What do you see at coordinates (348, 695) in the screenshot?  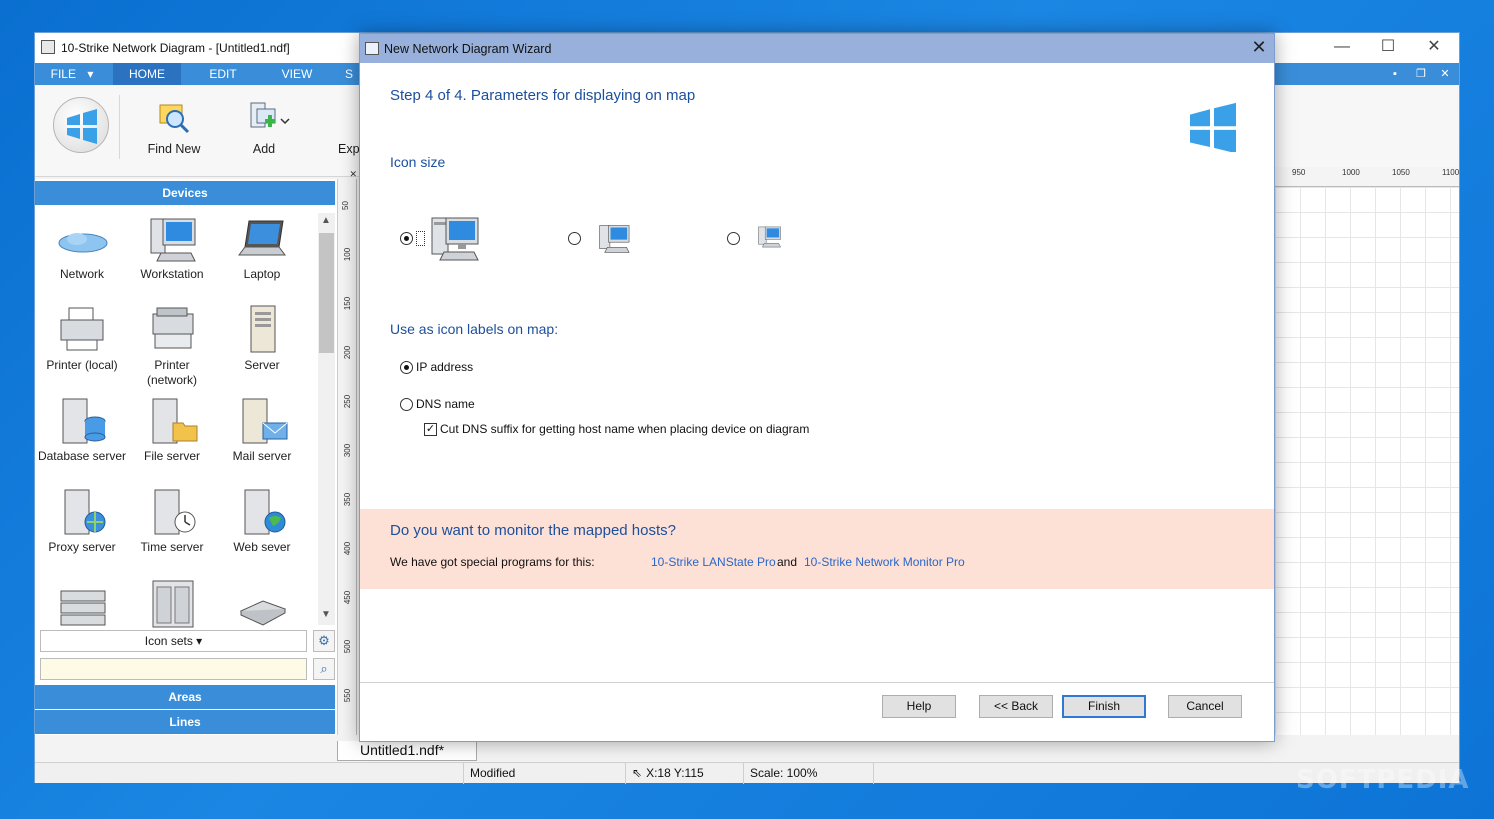 I see `ruler-tick-label: 550` at bounding box center [348, 695].